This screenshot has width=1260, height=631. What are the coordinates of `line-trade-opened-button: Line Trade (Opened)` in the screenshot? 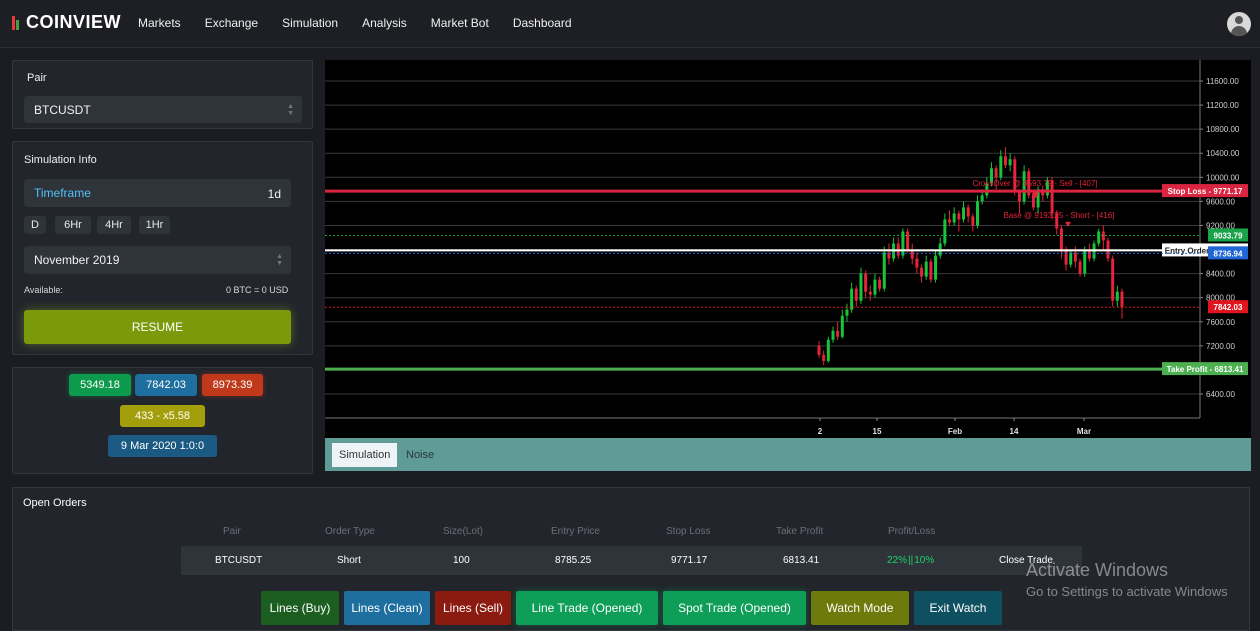 It's located at (587, 608).